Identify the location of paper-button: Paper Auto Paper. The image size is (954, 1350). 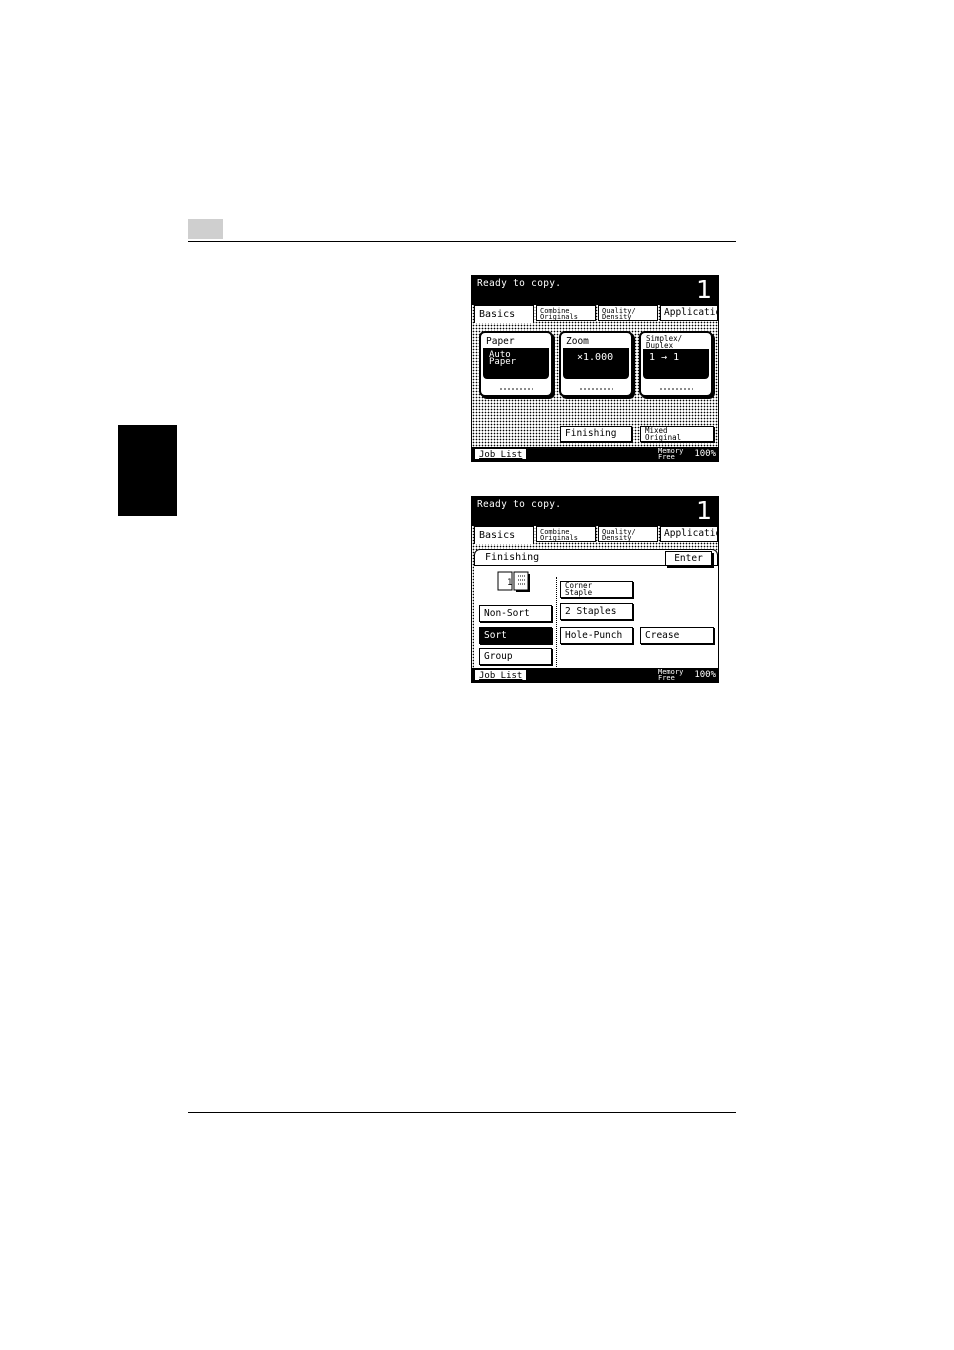
(516, 364).